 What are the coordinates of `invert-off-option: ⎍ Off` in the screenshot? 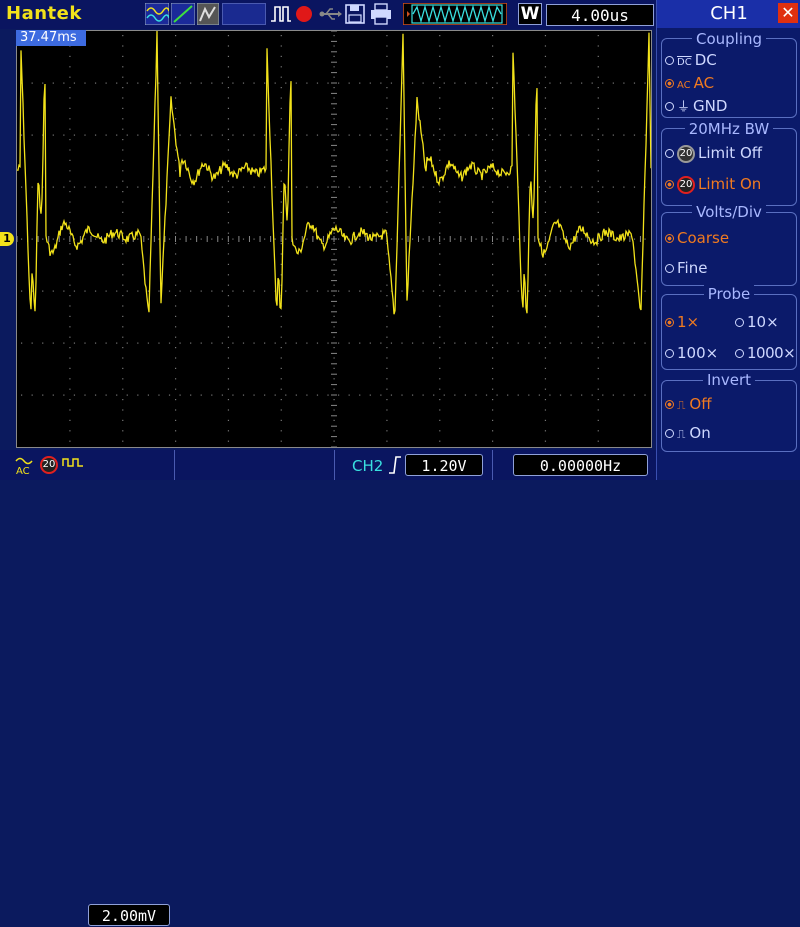 It's located at (688, 404).